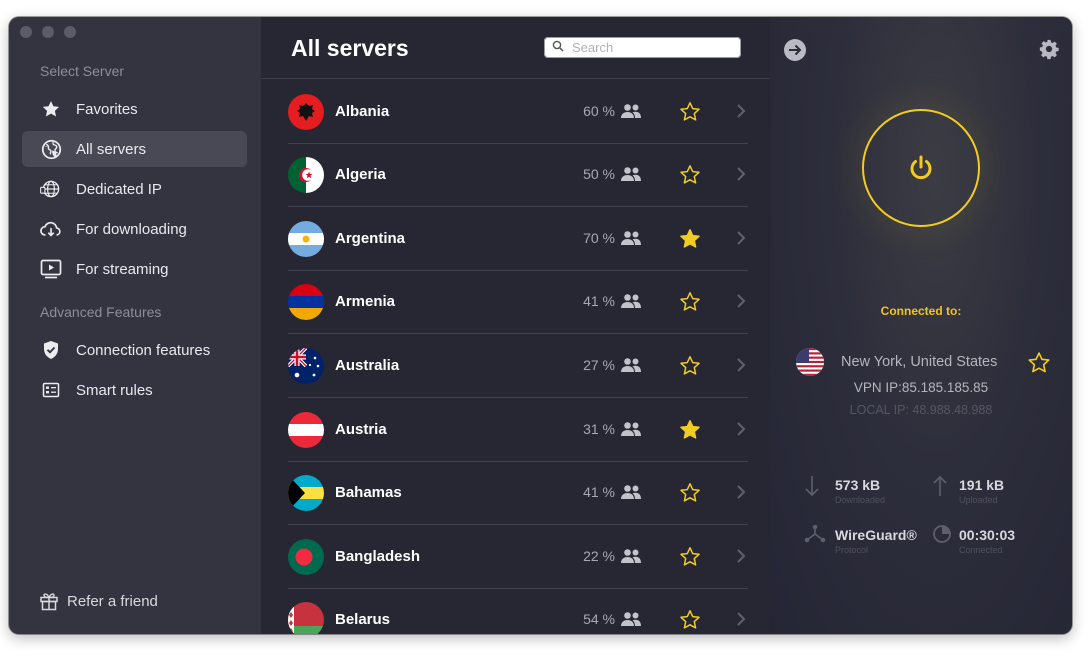 The height and width of the screenshot is (660, 1090). I want to click on window-controls, so click(48, 32).